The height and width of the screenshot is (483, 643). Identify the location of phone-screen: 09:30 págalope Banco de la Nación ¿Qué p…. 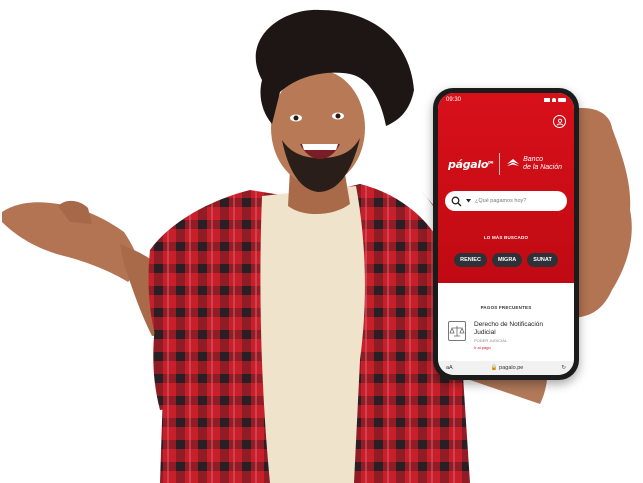
(506, 234).